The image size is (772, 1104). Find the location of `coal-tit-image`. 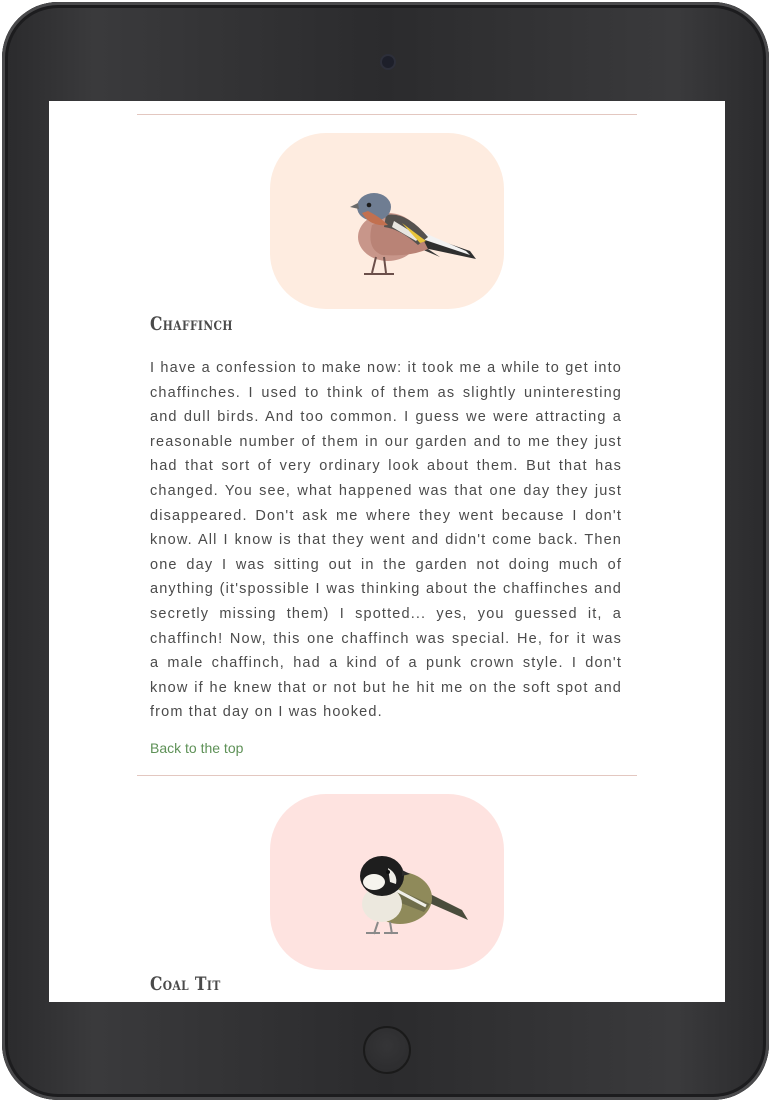

coal-tit-image is located at coordinates (414, 895).